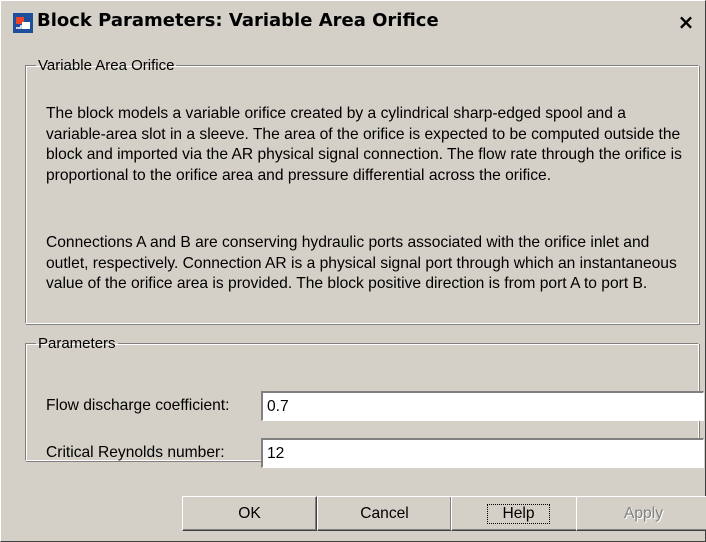  I want to click on cancel-button: Cancel, so click(384, 513).